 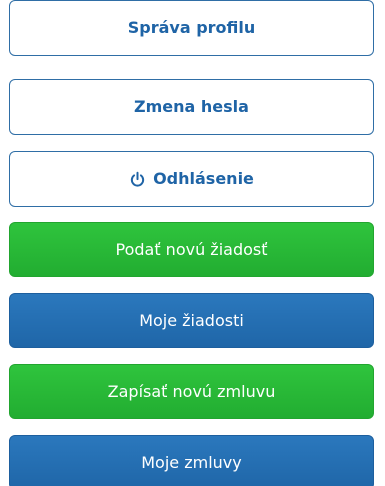 What do you see at coordinates (203, 178) in the screenshot?
I see `logout-label: Odhlásenie` at bounding box center [203, 178].